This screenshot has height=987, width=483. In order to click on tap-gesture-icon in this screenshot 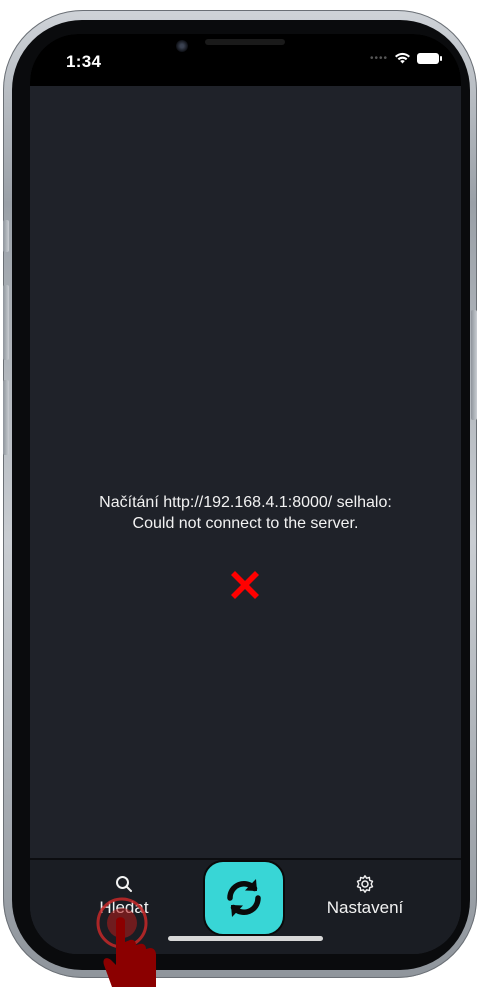, I will do `click(126, 942)`.